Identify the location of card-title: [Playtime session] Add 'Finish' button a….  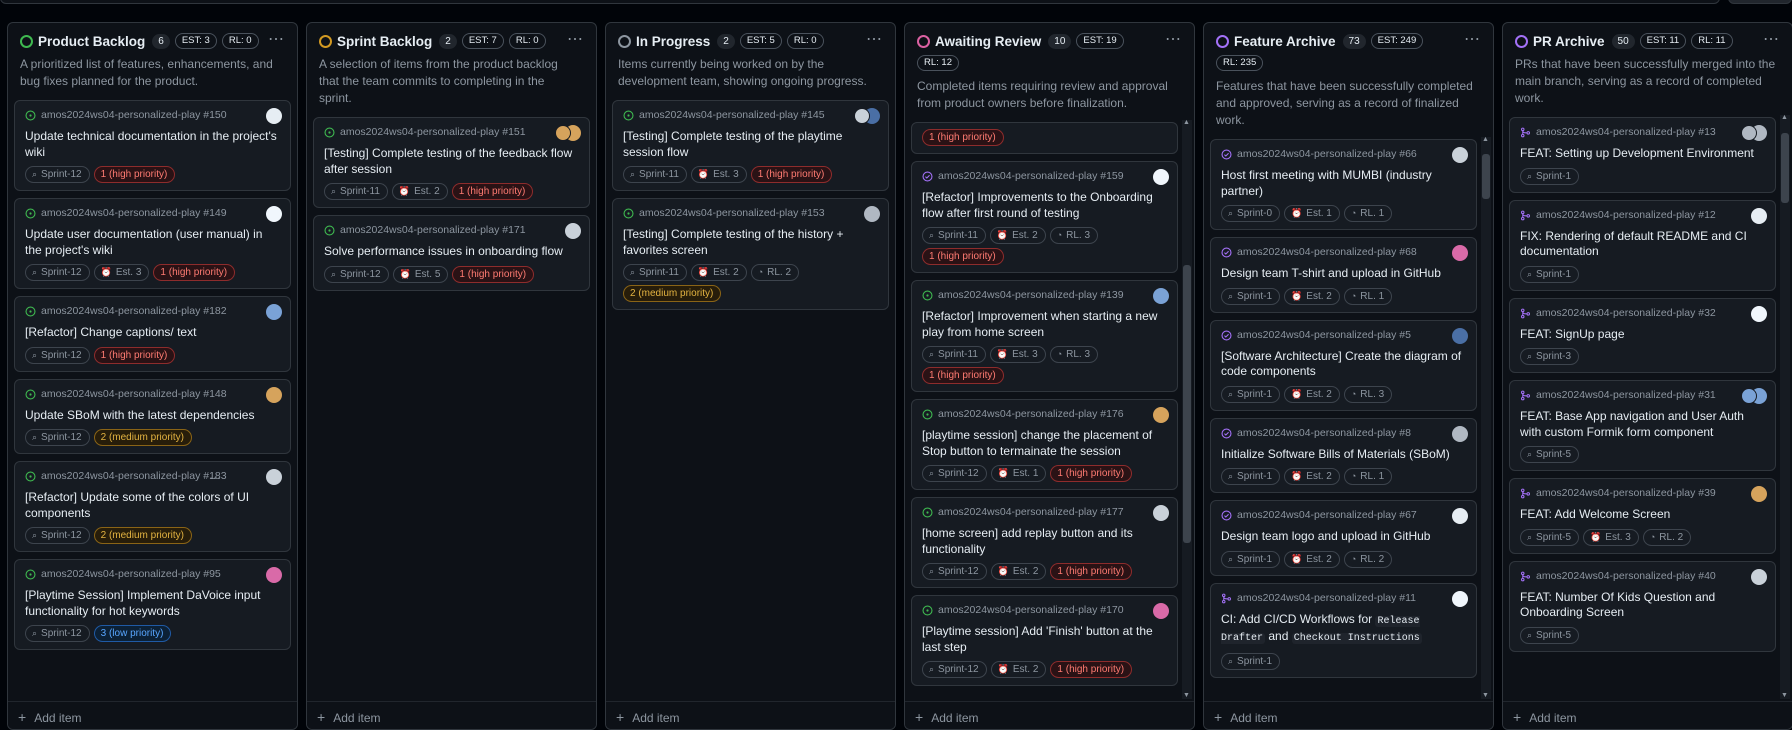
(1044, 639).